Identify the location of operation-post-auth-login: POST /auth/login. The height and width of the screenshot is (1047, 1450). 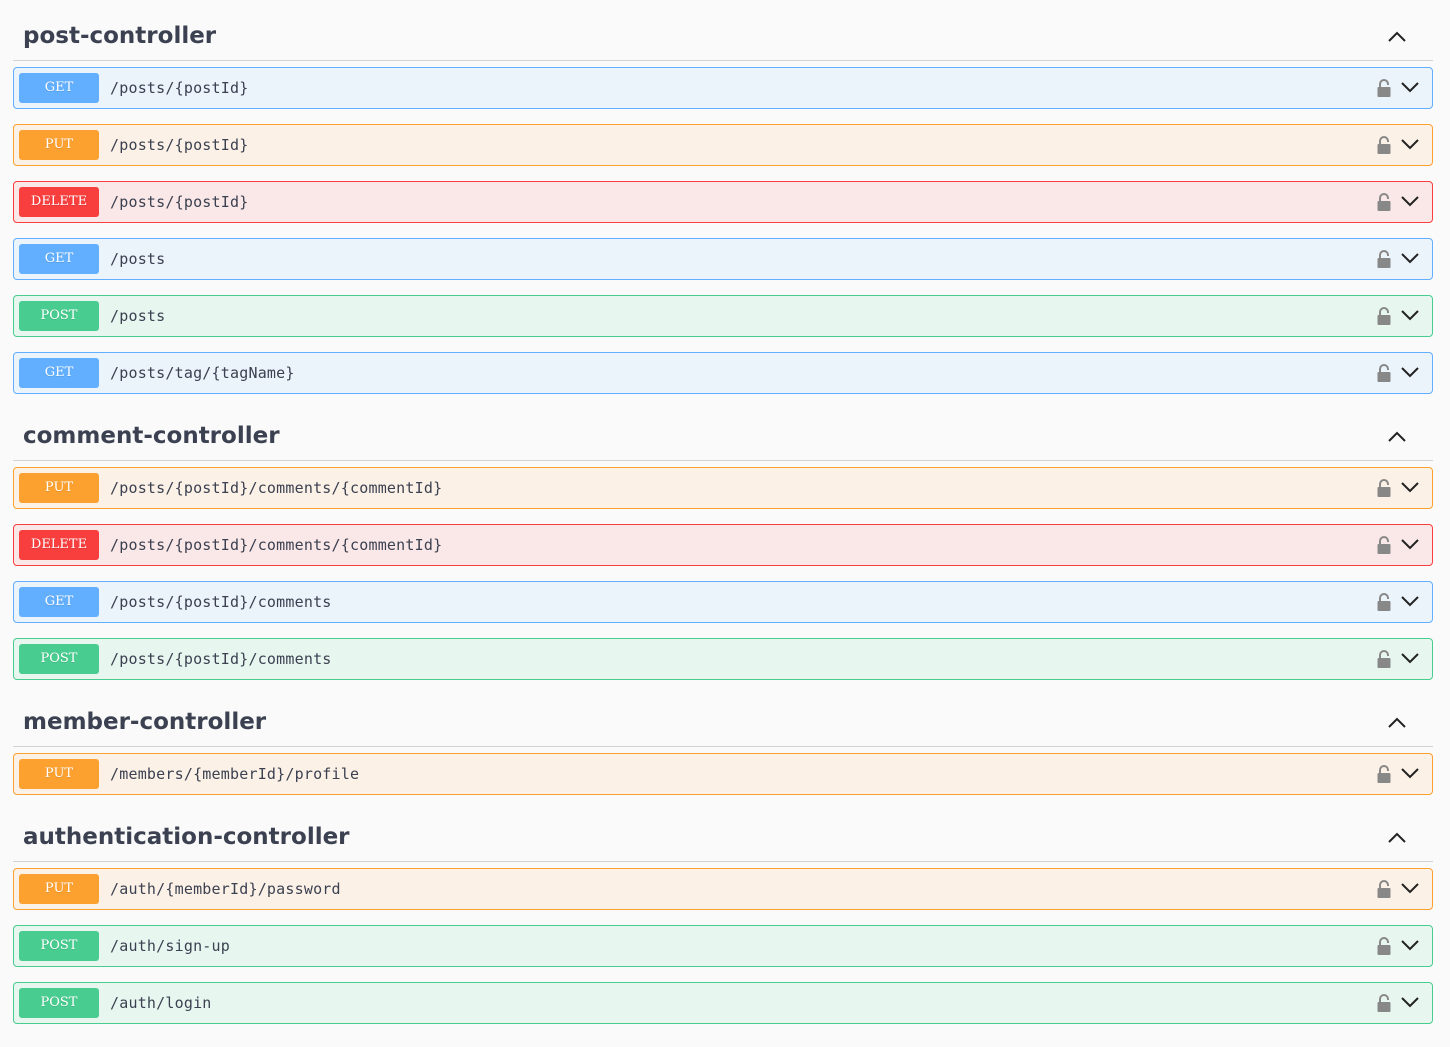
(723, 1003).